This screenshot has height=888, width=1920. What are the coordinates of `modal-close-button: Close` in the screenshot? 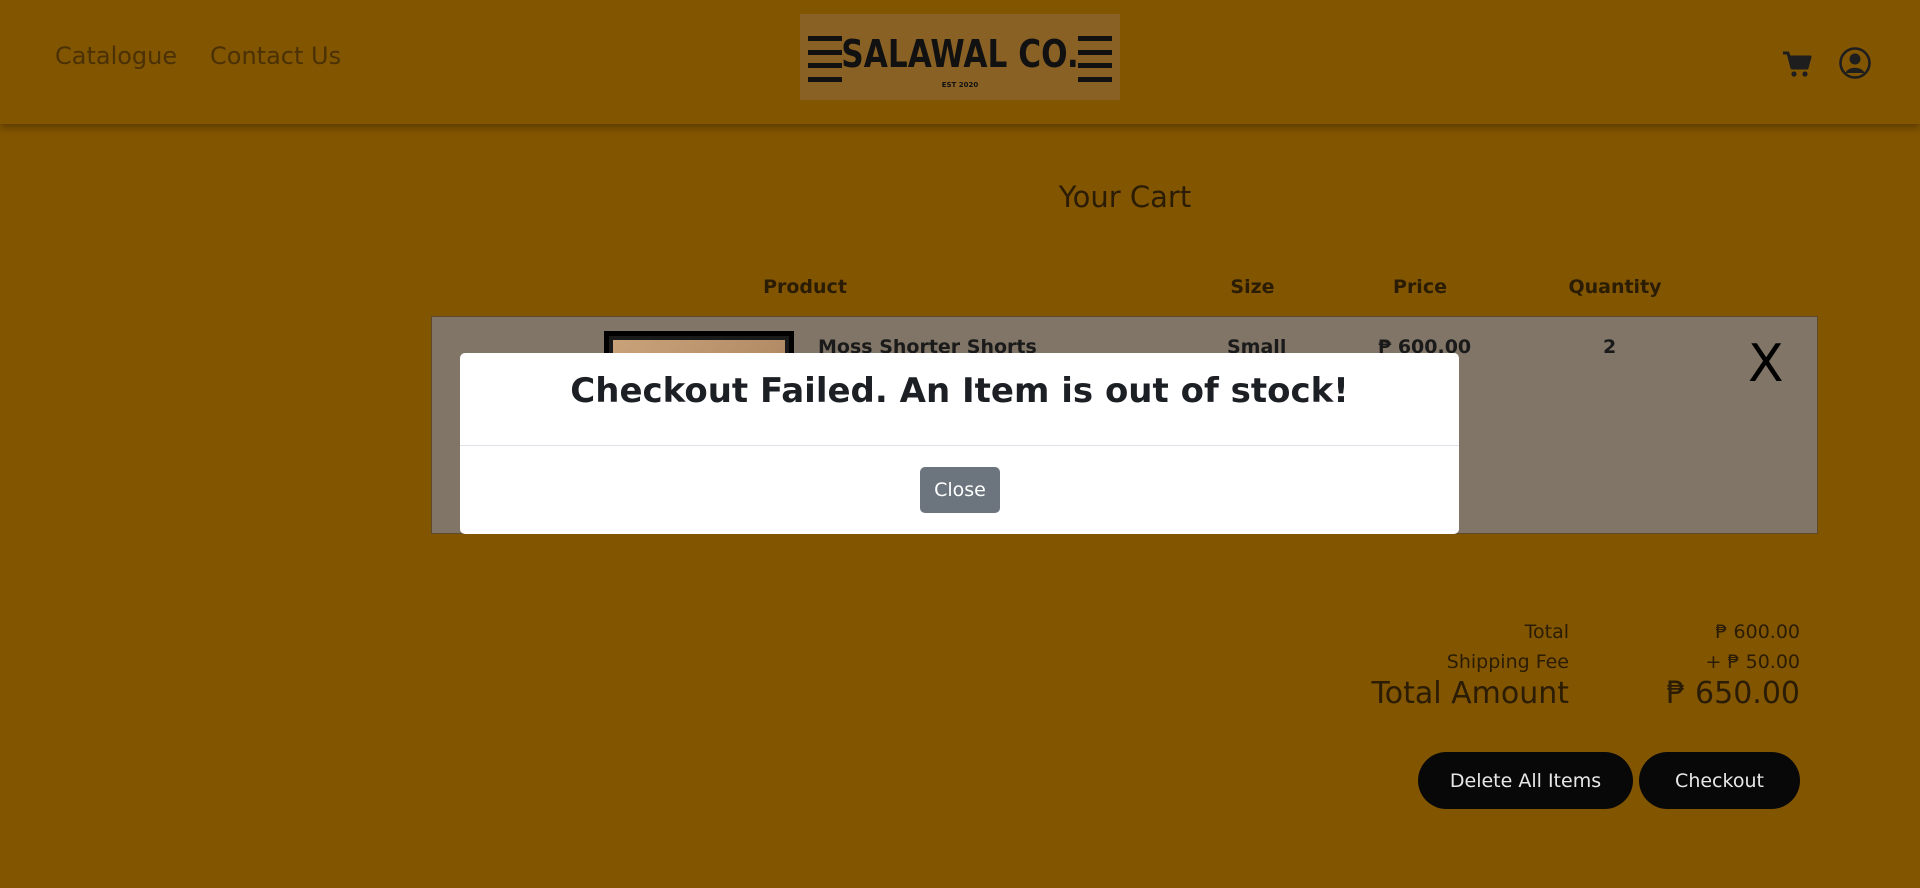 It's located at (960, 490).